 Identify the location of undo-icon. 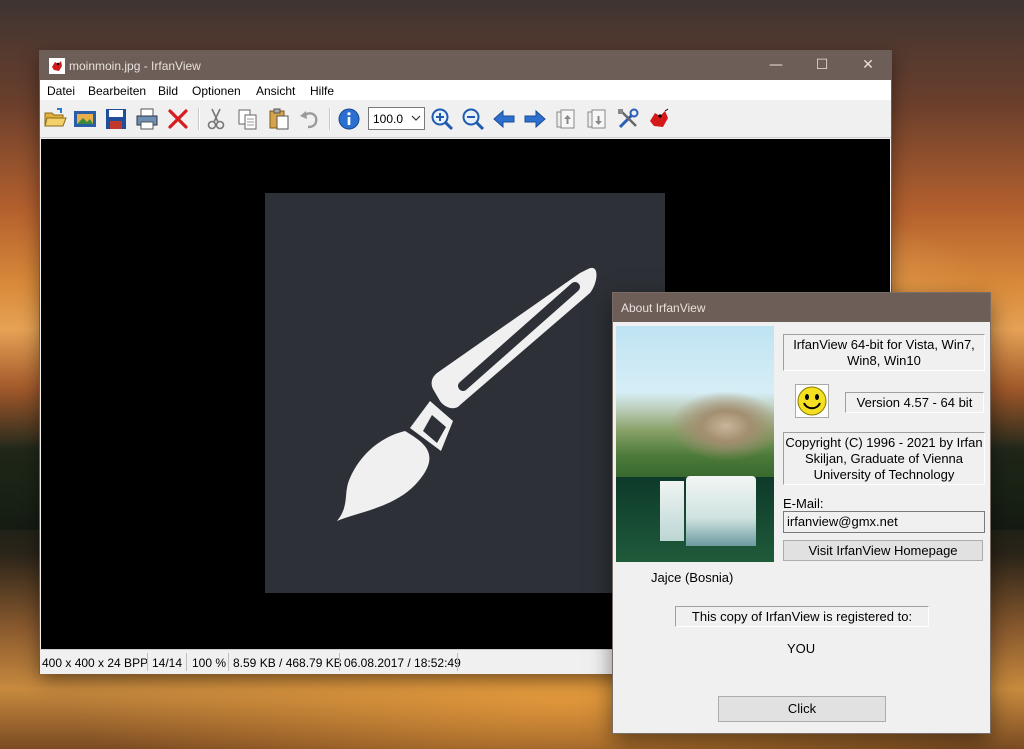
(310, 119).